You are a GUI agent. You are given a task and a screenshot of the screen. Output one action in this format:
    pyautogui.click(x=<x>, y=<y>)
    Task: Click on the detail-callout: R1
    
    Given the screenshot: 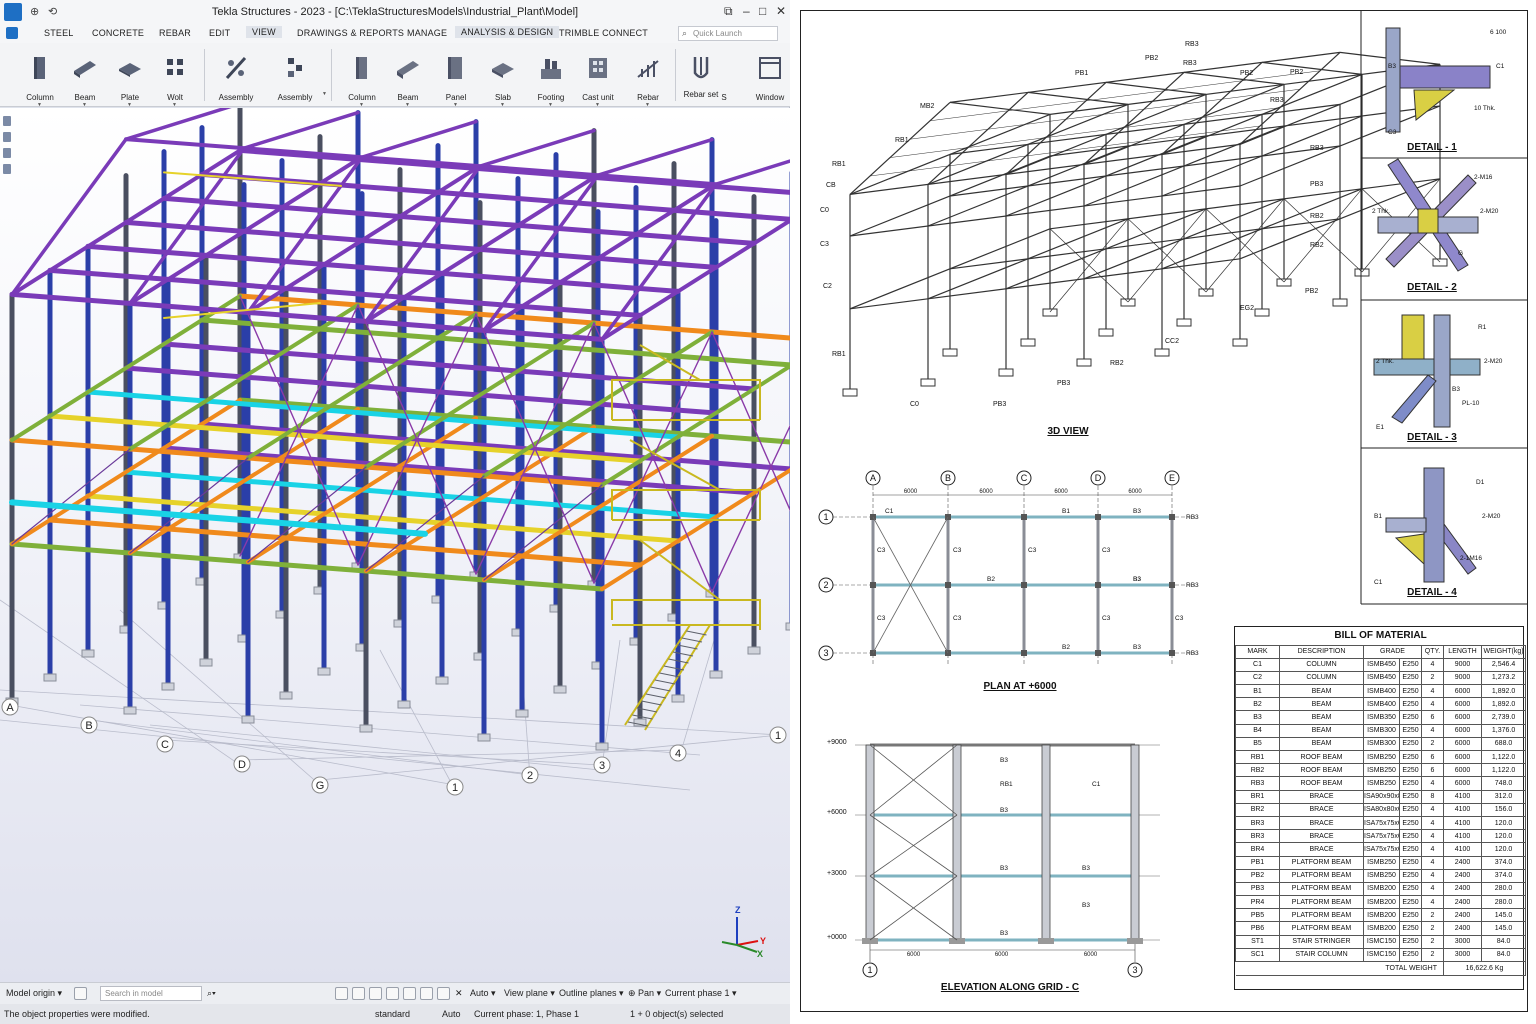 What is the action you would take?
    pyautogui.click(x=1482, y=327)
    